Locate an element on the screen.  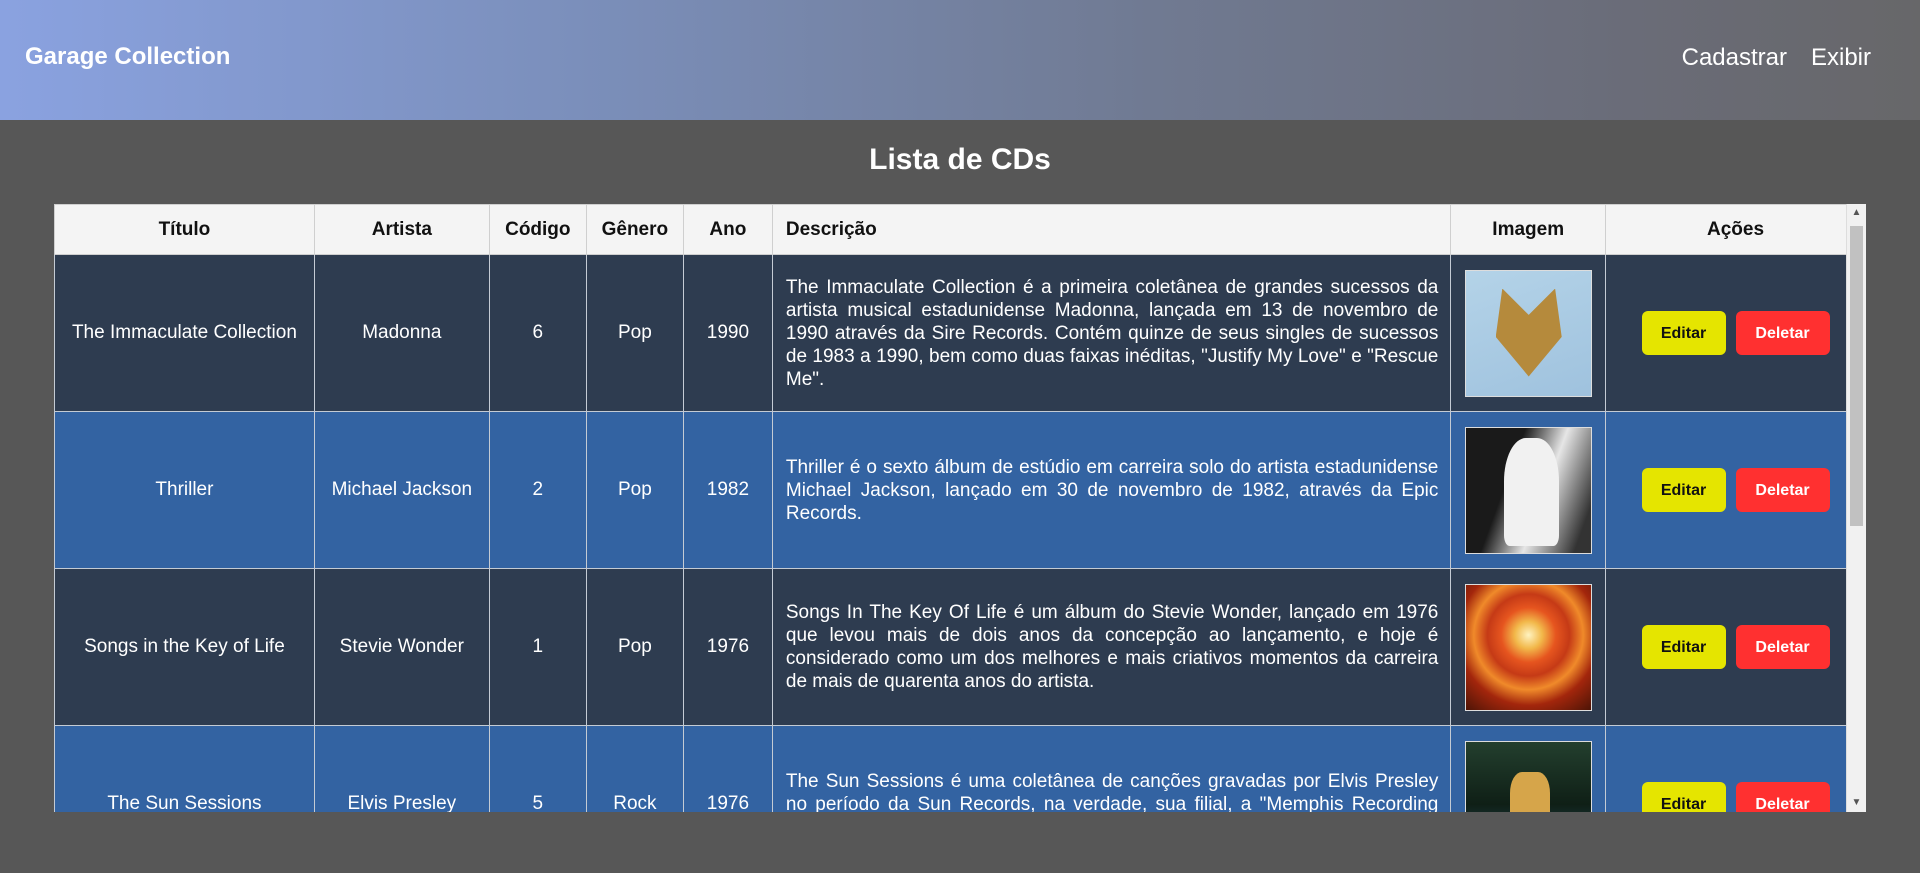
cell-artista: Stevie Wonder is located at coordinates (401, 647).